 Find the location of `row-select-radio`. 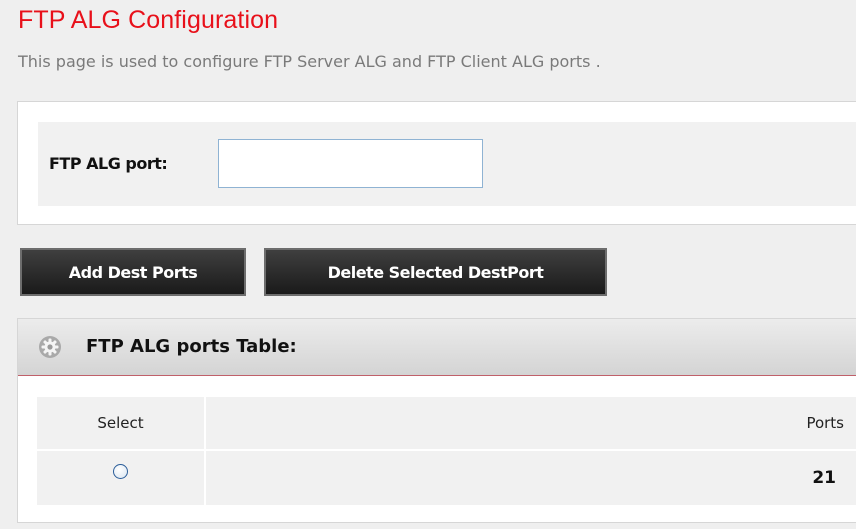

row-select-radio is located at coordinates (120, 471).